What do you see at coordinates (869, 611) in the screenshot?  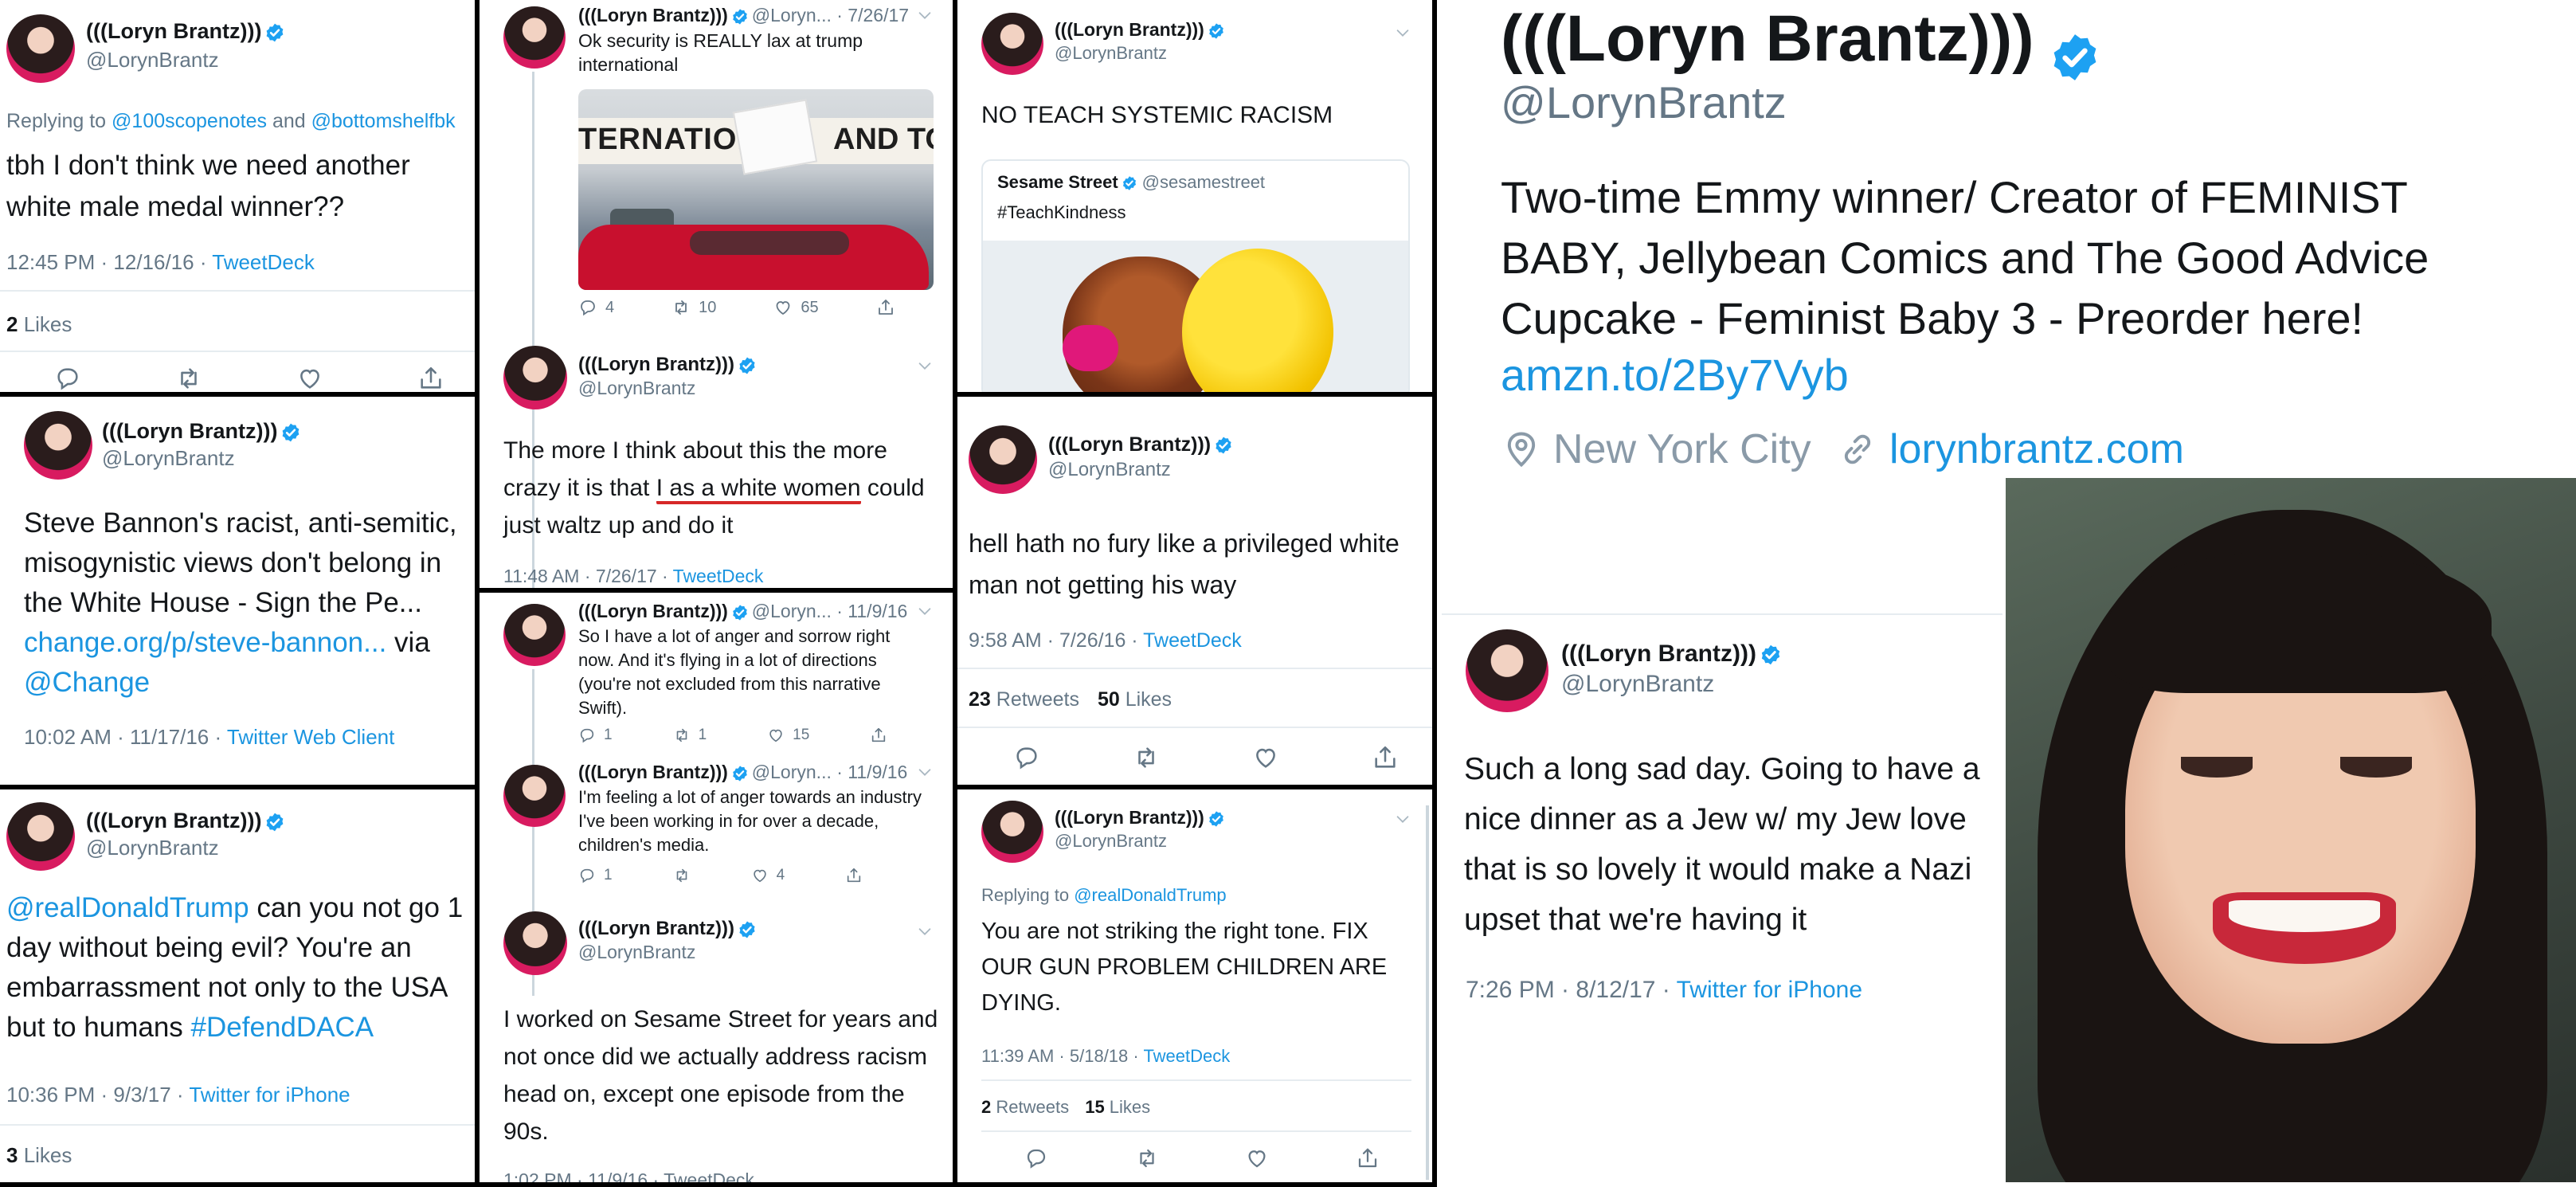 I see `tweet-date: · 11/9/16` at bounding box center [869, 611].